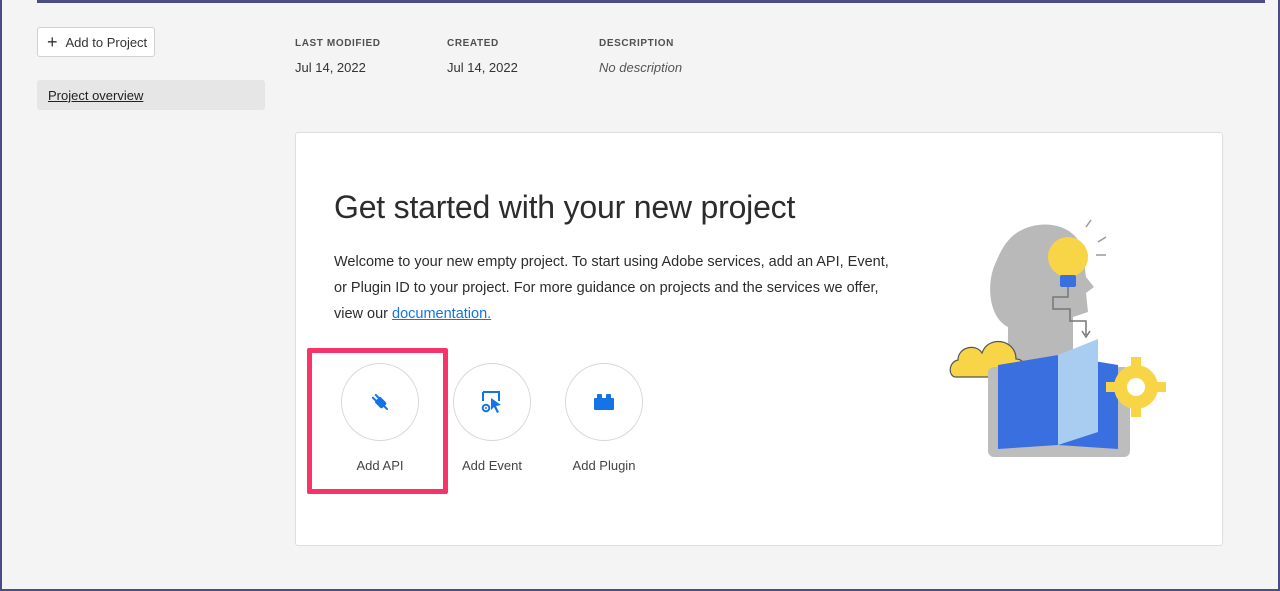 The height and width of the screenshot is (591, 1280). What do you see at coordinates (330, 67) in the screenshot?
I see `last-modified-value: Jul 14, 2022` at bounding box center [330, 67].